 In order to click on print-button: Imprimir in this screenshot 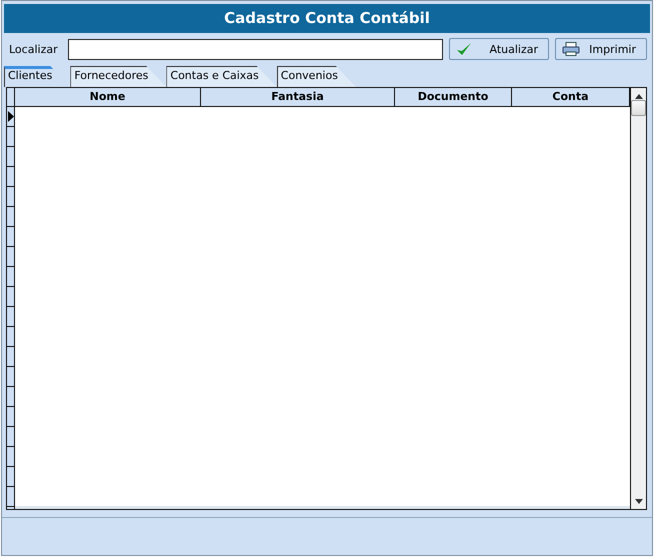, I will do `click(601, 49)`.